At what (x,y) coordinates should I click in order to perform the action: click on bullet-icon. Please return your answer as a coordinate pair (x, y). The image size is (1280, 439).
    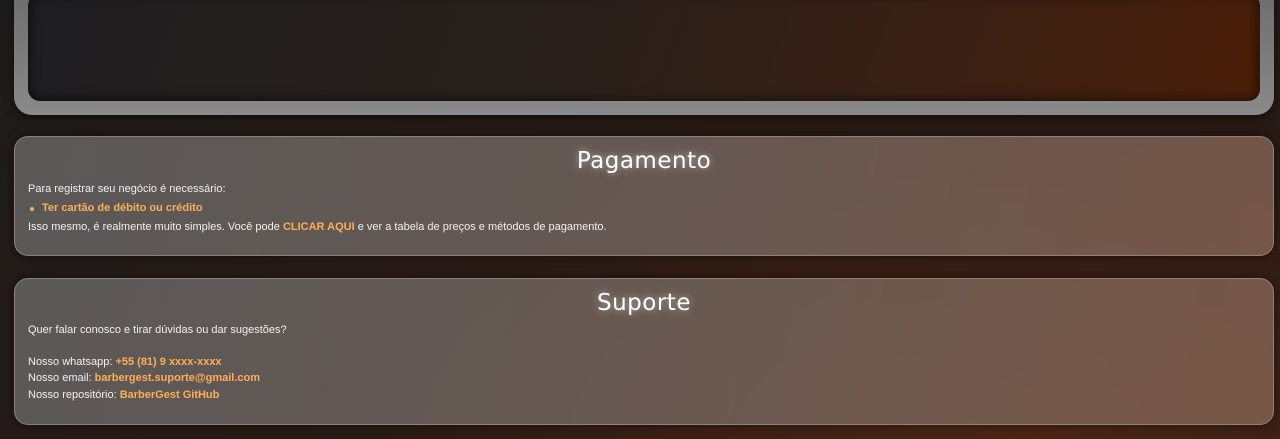
    Looking at the image, I should click on (32, 208).